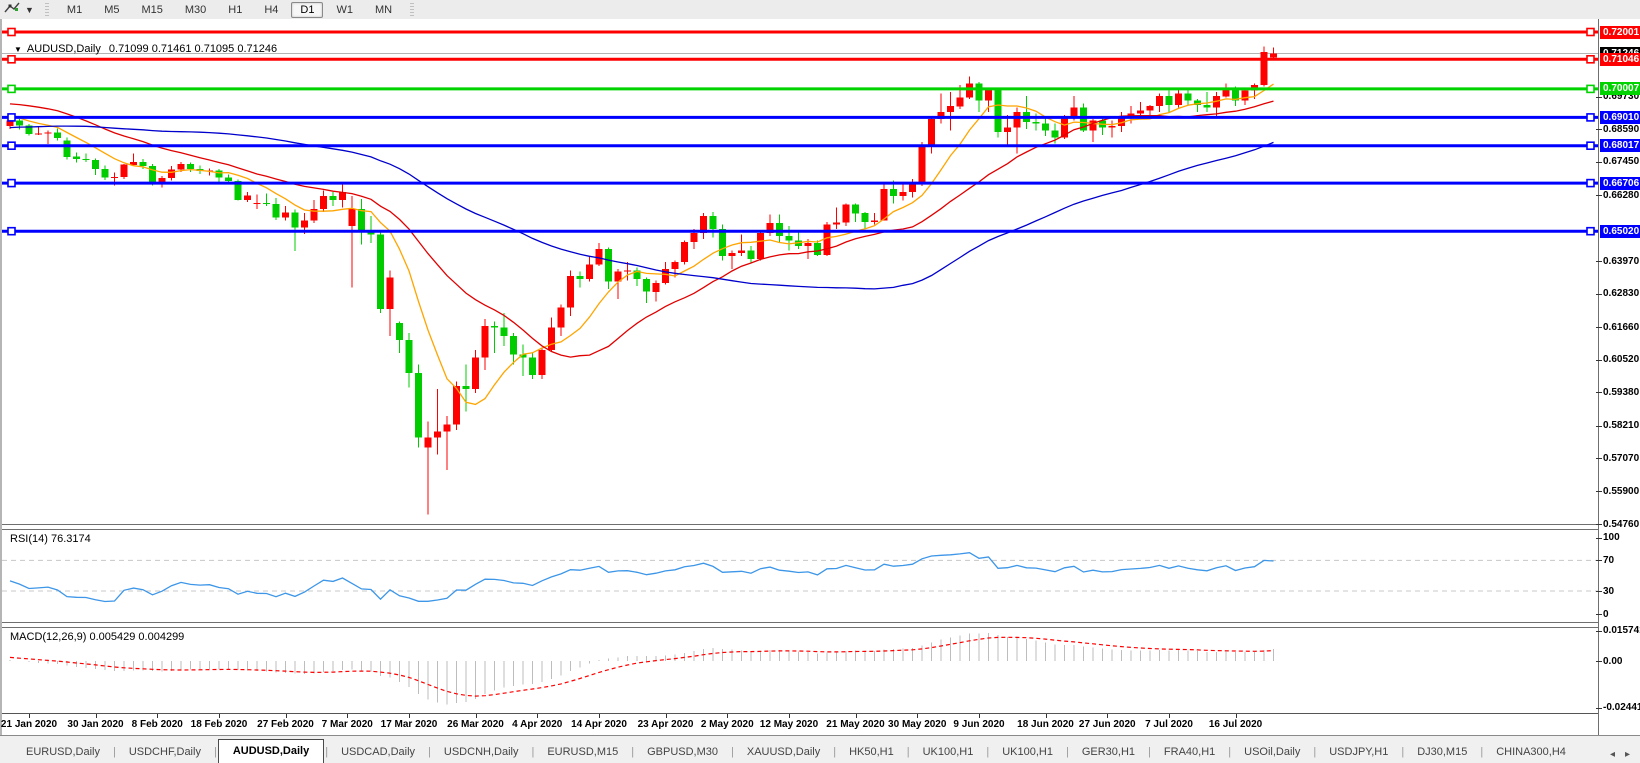 The image size is (1640, 763). What do you see at coordinates (271, 10) in the screenshot?
I see `timeframe-button-h4: H4` at bounding box center [271, 10].